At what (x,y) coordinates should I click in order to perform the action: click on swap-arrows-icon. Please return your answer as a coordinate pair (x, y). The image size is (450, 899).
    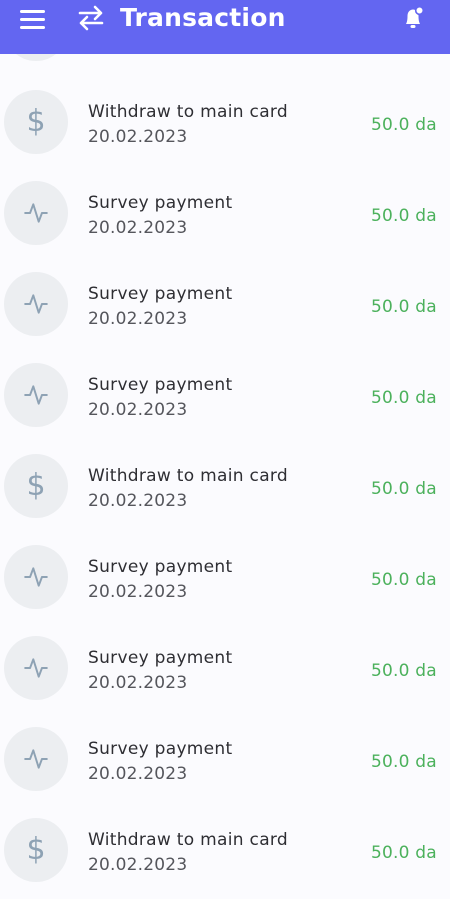
    Looking at the image, I should click on (91, 18).